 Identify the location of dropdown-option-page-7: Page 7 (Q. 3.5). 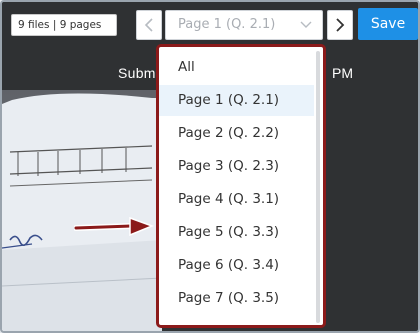
(236, 298).